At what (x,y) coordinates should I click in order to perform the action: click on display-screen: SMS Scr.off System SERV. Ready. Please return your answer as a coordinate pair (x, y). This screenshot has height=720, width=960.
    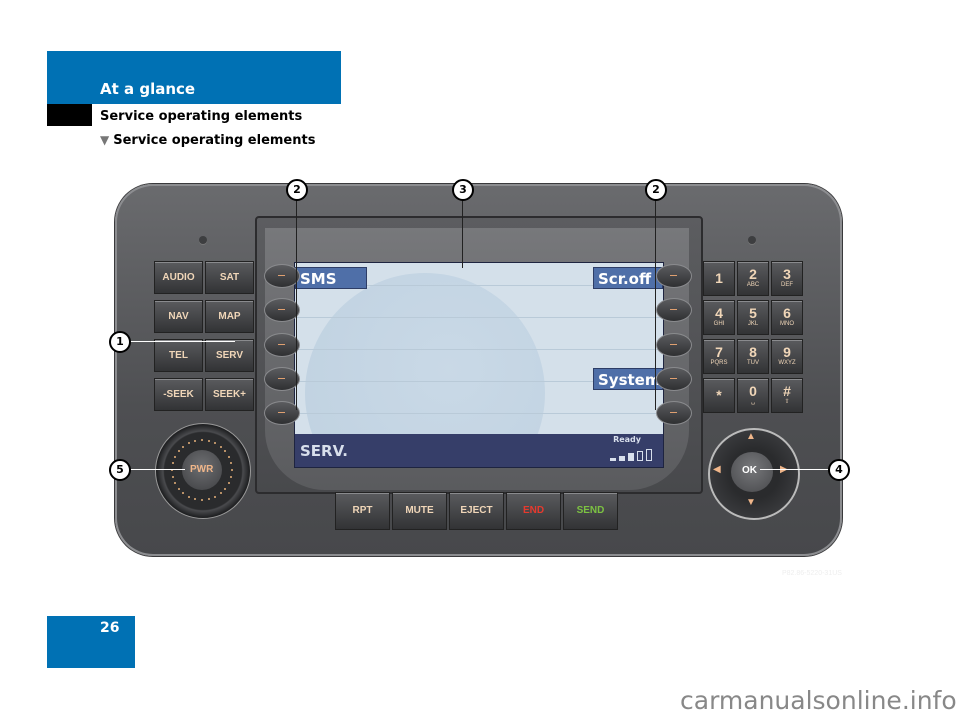
    Looking at the image, I should click on (479, 365).